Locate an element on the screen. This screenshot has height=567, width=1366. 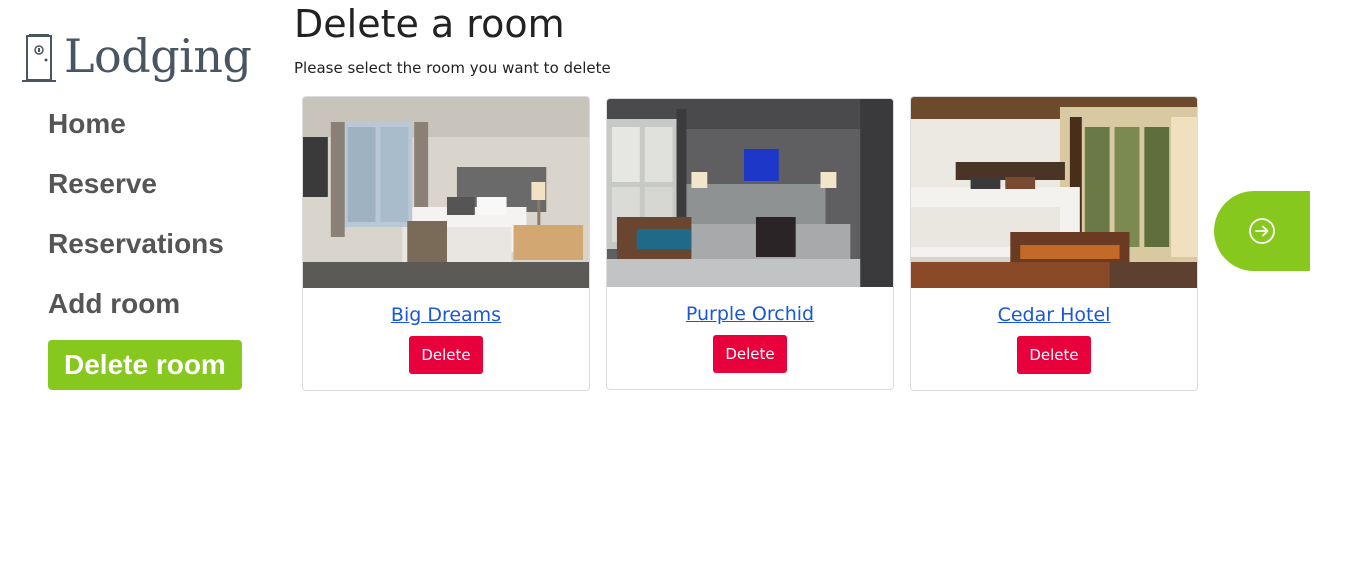
room-card: Purple Orchid Delete is located at coordinates (750, 244).